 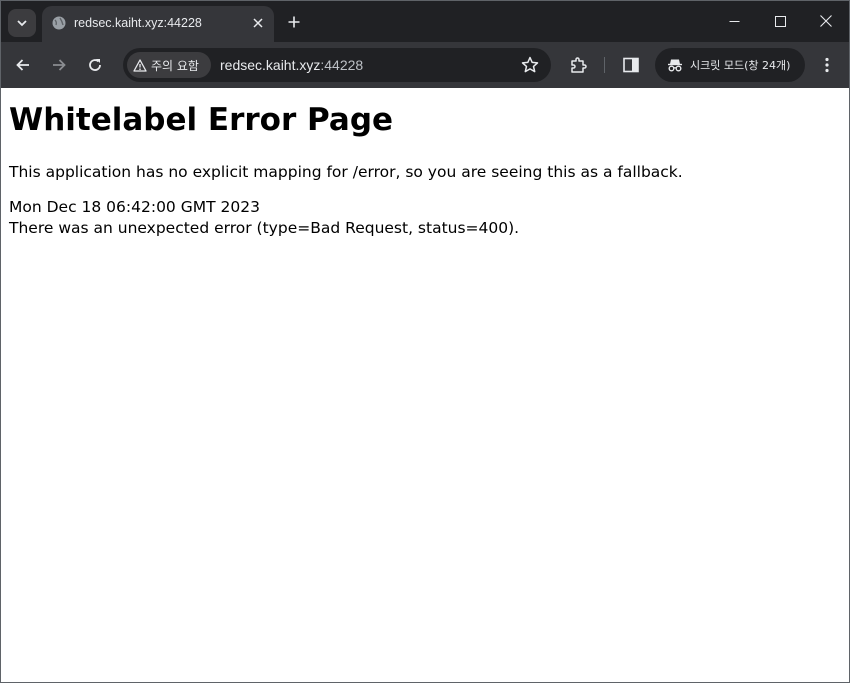 I want to click on error-timestamp: Mon Dec 18 06:42:00 GMT 2023, so click(x=134, y=207).